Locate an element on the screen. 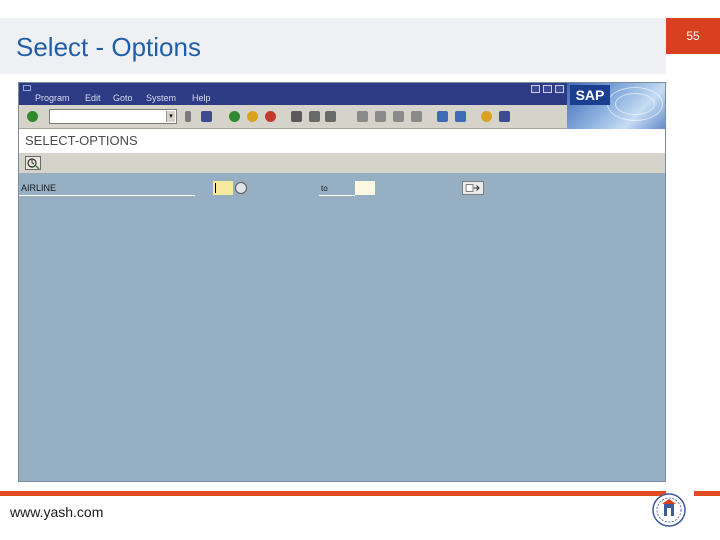  menu-help: Help is located at coordinates (201, 98).